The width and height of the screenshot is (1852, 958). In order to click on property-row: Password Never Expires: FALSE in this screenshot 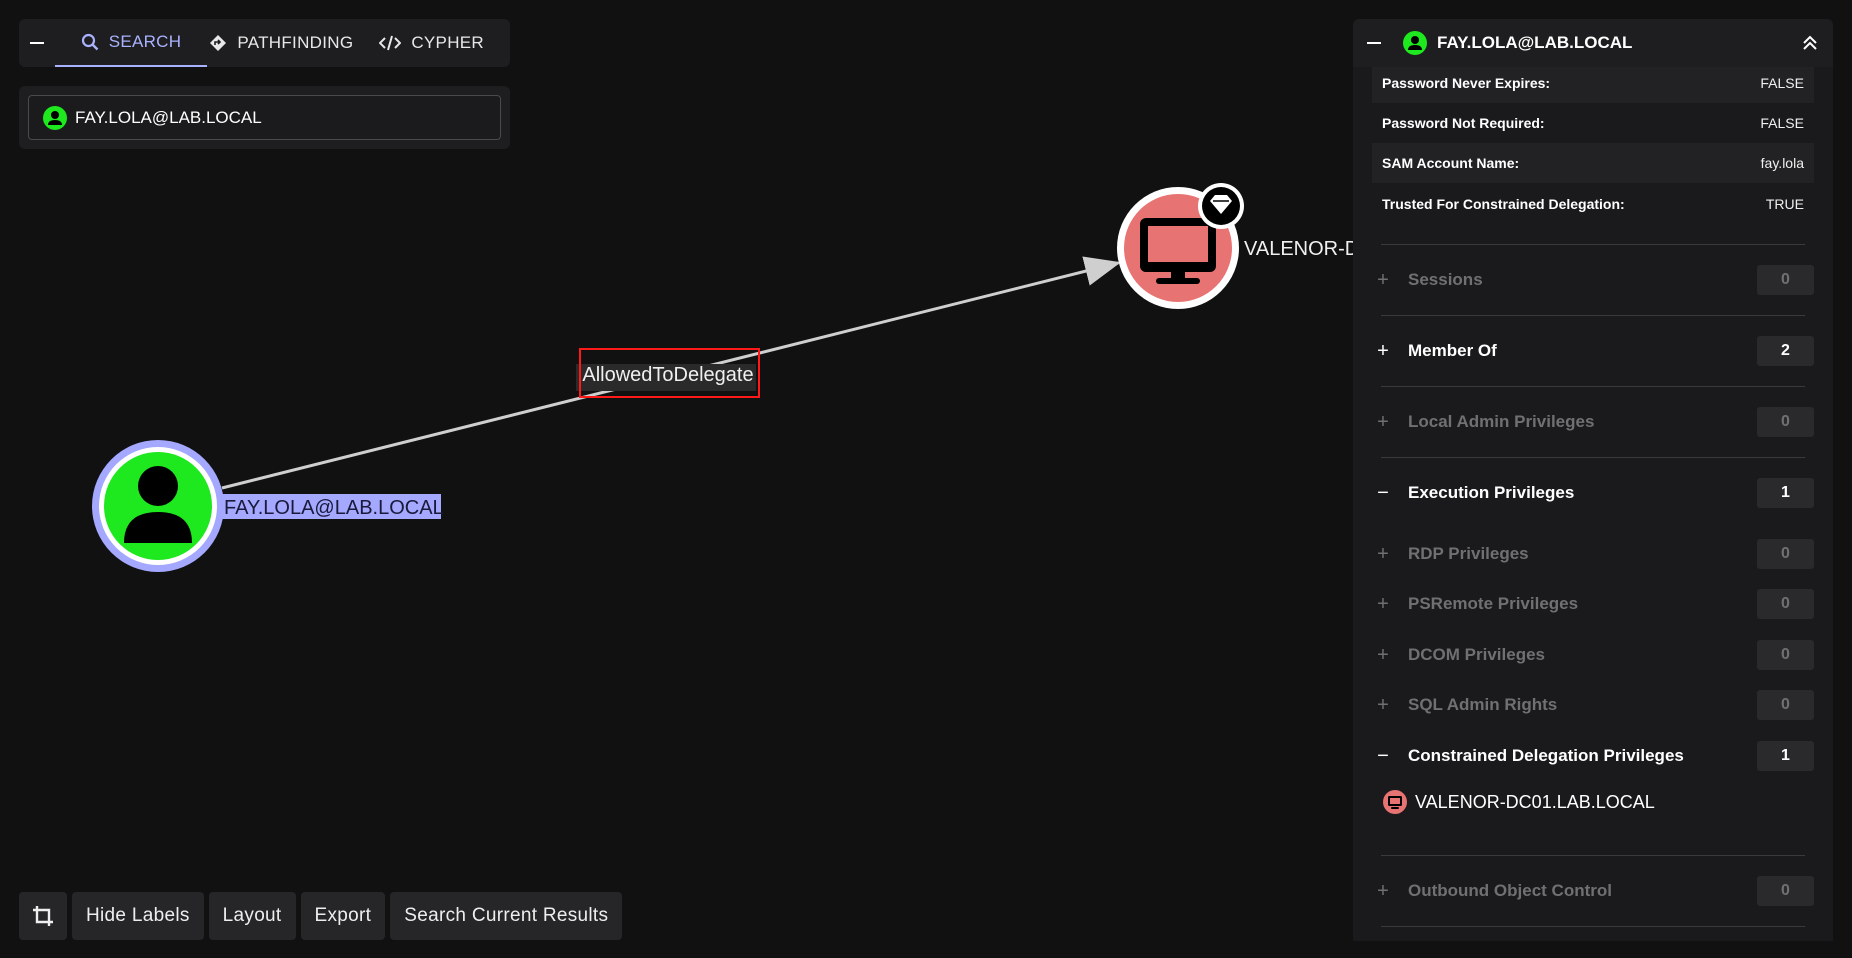, I will do `click(1593, 85)`.